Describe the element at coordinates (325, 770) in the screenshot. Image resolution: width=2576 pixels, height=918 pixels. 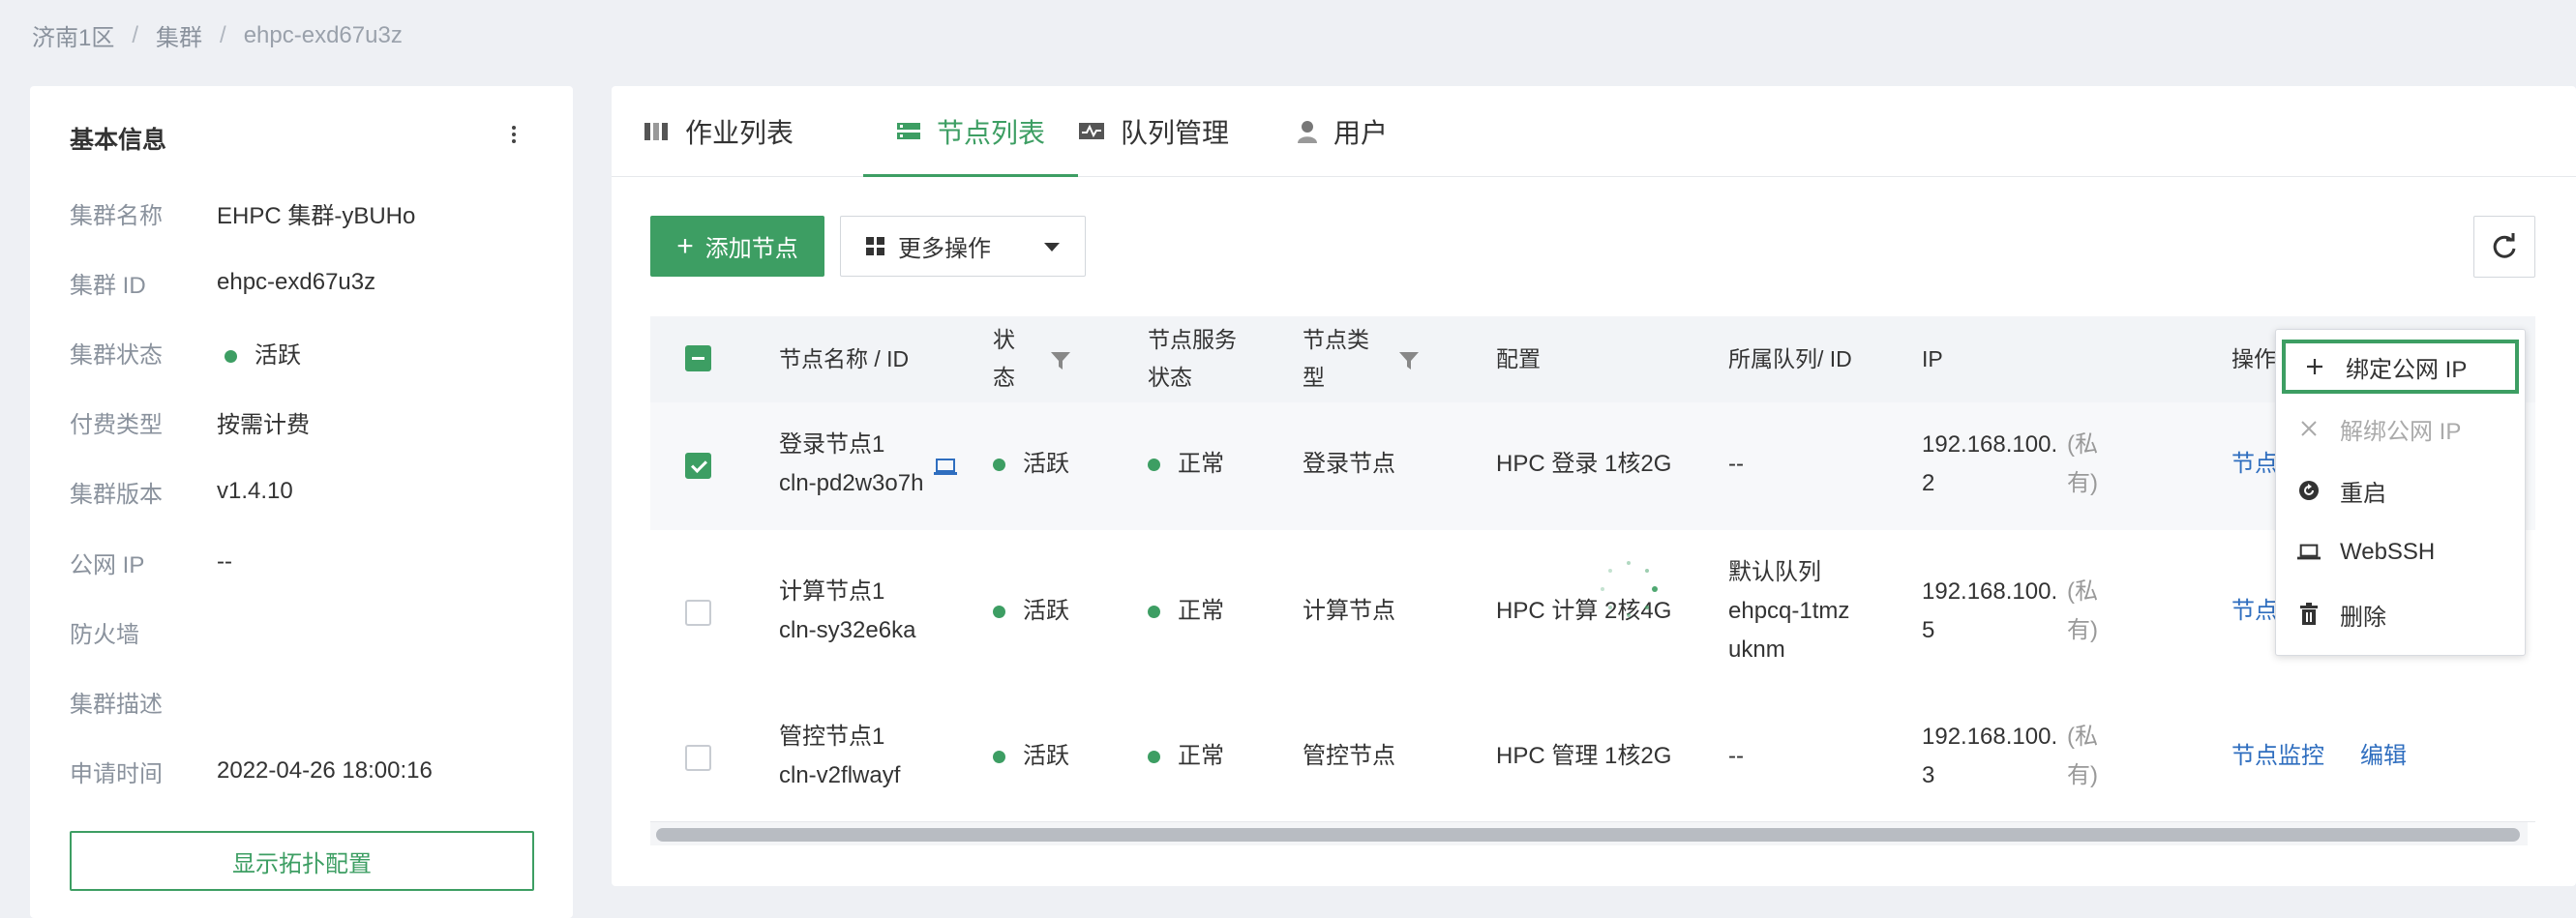
I see `info-value: 2022-04-26 18:00:16` at that location.